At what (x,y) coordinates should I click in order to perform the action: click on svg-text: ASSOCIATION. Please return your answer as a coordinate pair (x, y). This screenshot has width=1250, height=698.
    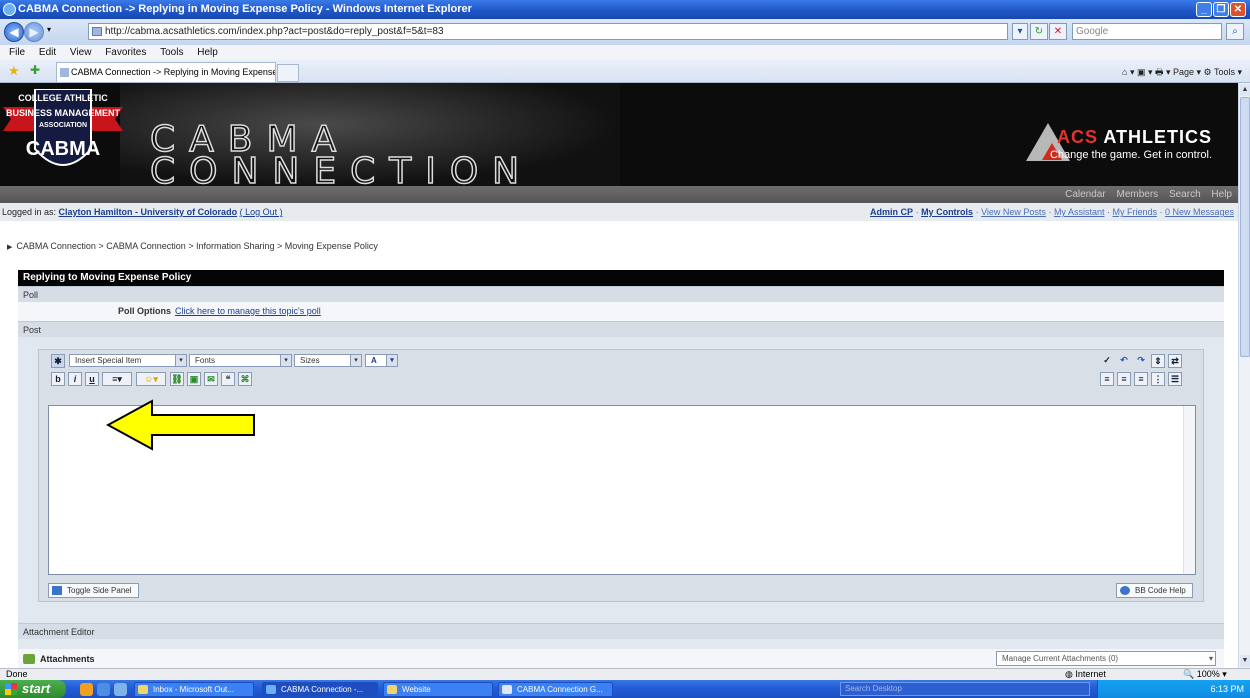
    Looking at the image, I should click on (63, 125).